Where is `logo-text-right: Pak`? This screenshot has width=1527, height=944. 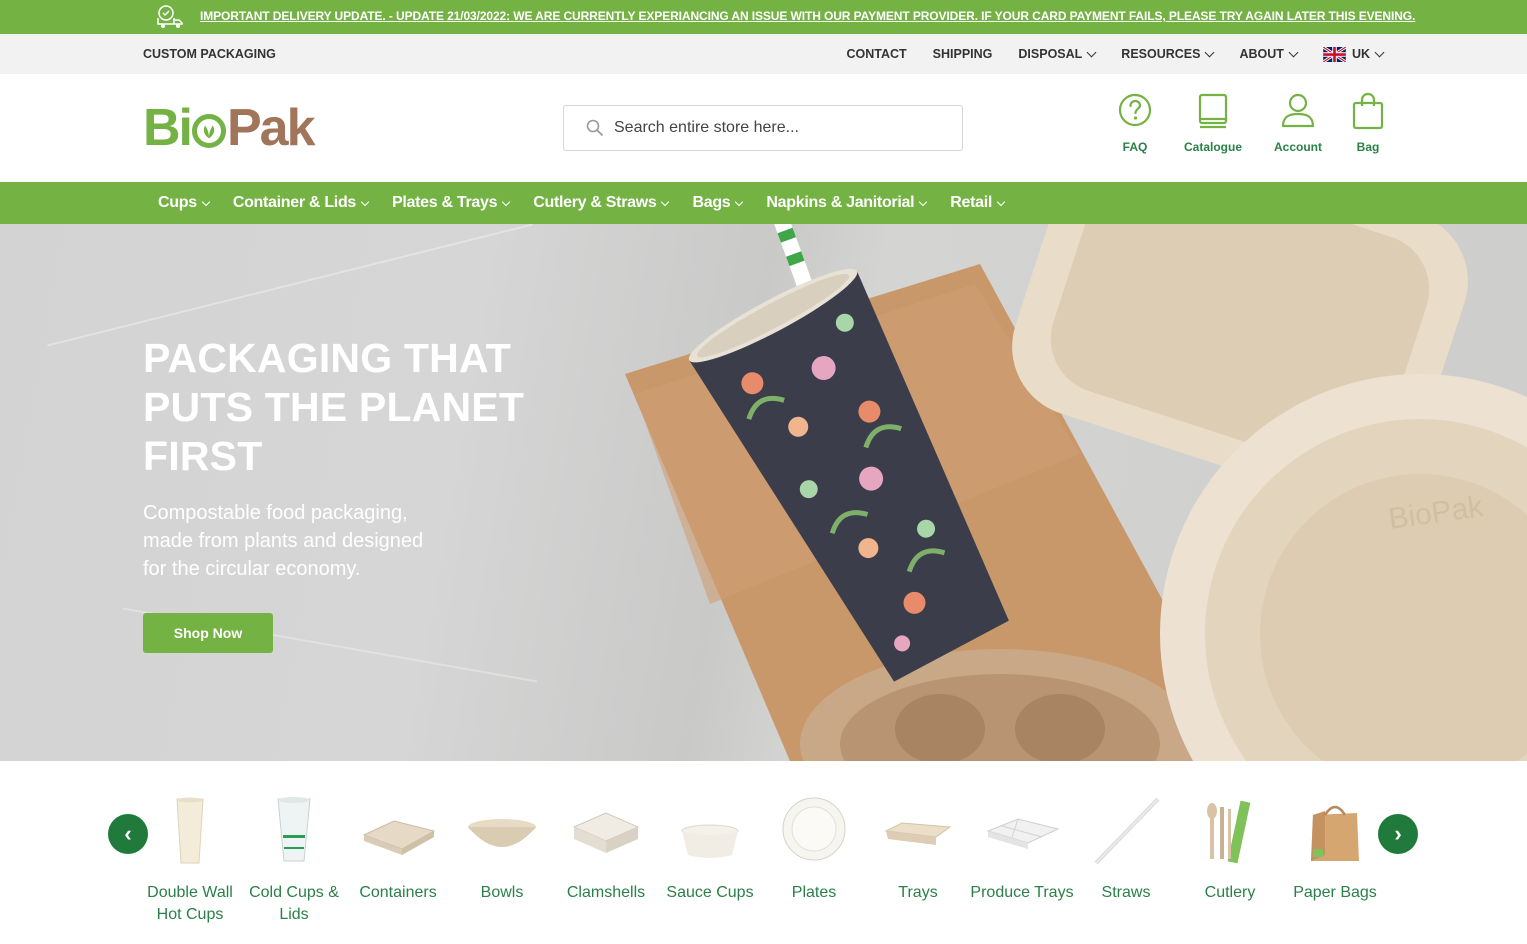 logo-text-right: Pak is located at coordinates (271, 128).